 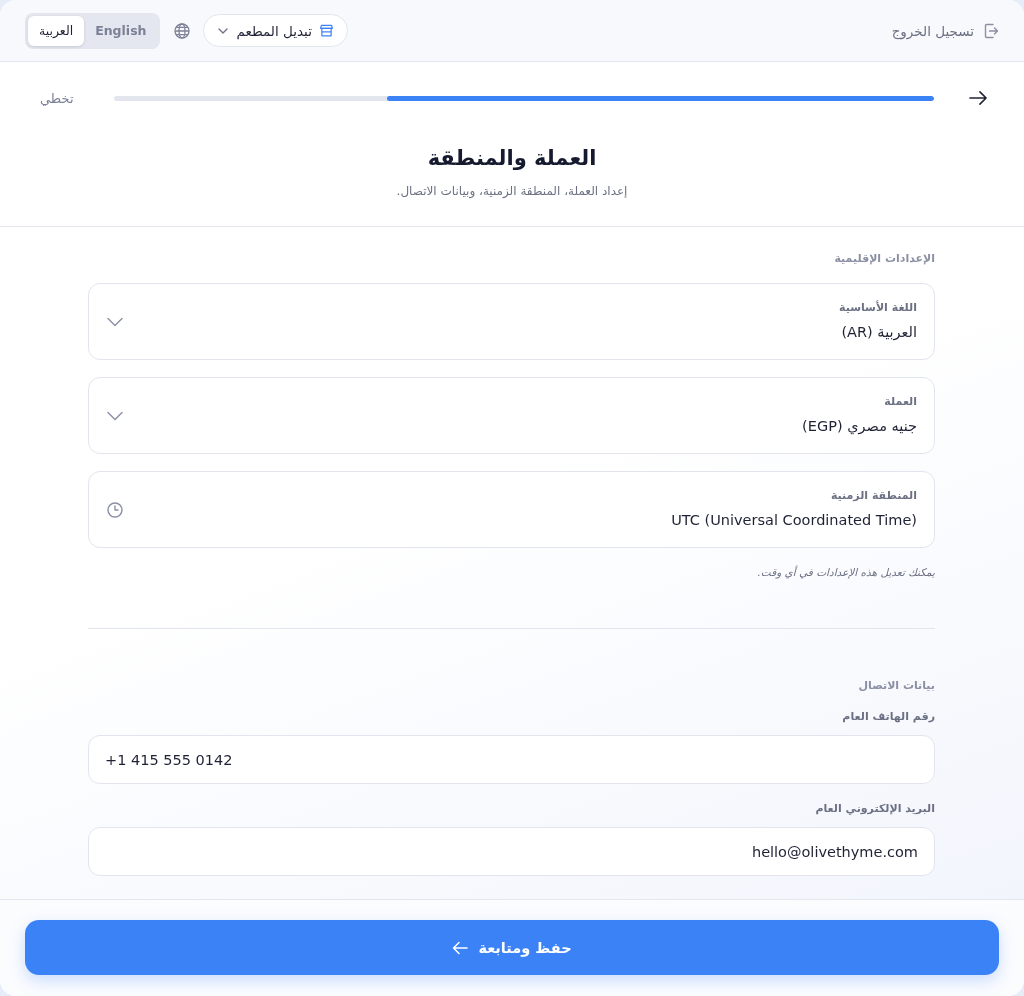 What do you see at coordinates (878, 308) in the screenshot?
I see `field-label: اللغة الأساسية` at bounding box center [878, 308].